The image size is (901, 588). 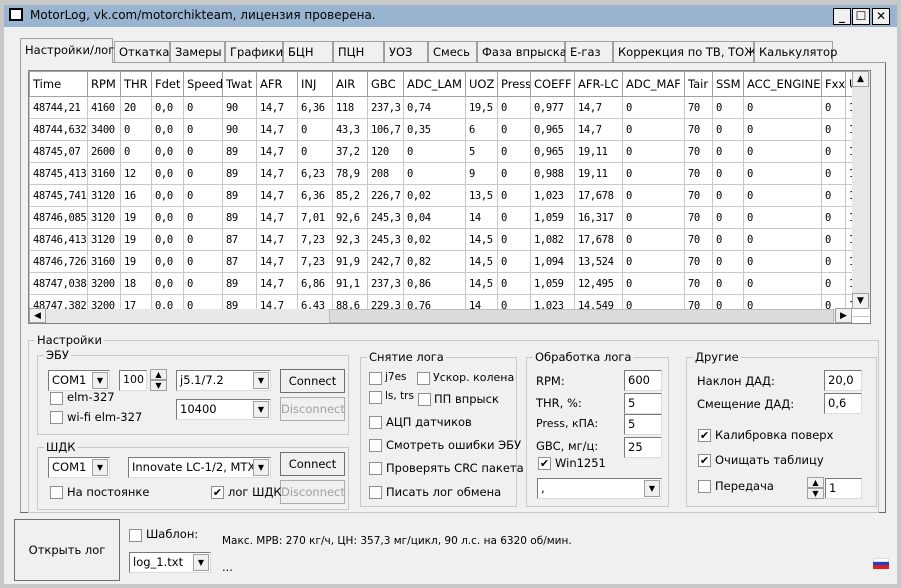 What do you see at coordinates (135, 535) in the screenshot?
I see `template-checkbox` at bounding box center [135, 535].